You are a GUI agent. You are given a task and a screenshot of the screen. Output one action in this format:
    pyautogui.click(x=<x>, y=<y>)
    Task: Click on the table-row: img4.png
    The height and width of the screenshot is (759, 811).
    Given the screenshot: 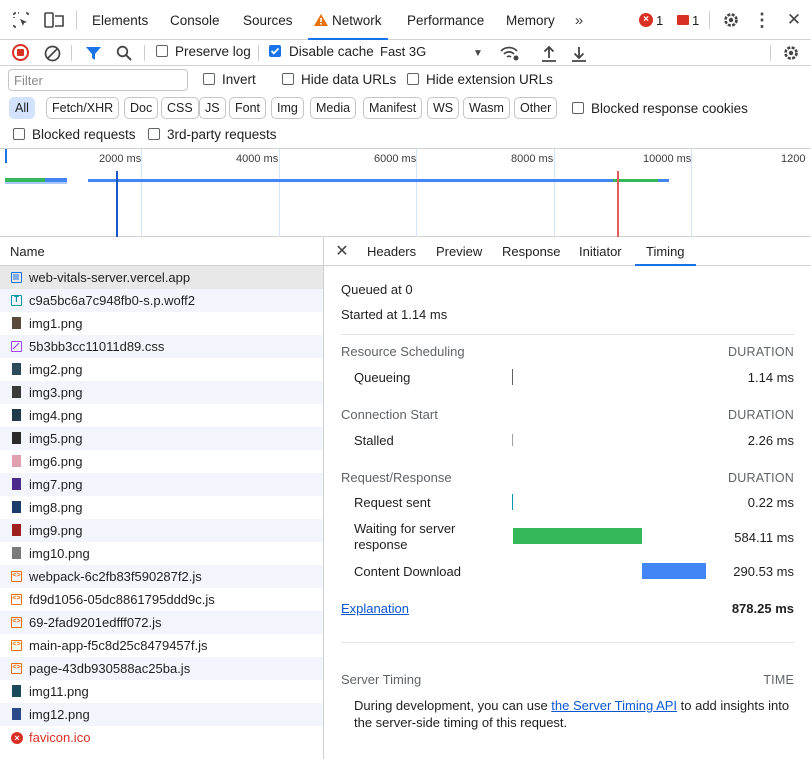 What is the action you would take?
    pyautogui.click(x=161, y=415)
    